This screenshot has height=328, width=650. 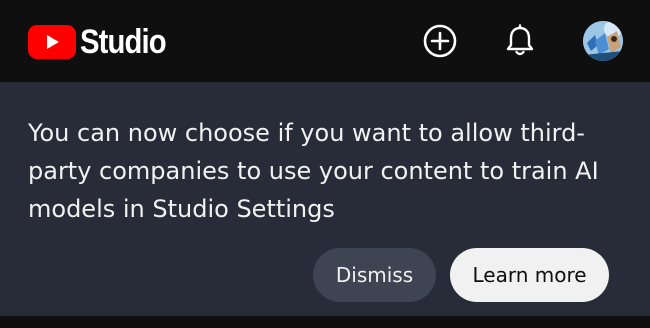 I want to click on studio-logo: Studio, so click(x=104, y=42).